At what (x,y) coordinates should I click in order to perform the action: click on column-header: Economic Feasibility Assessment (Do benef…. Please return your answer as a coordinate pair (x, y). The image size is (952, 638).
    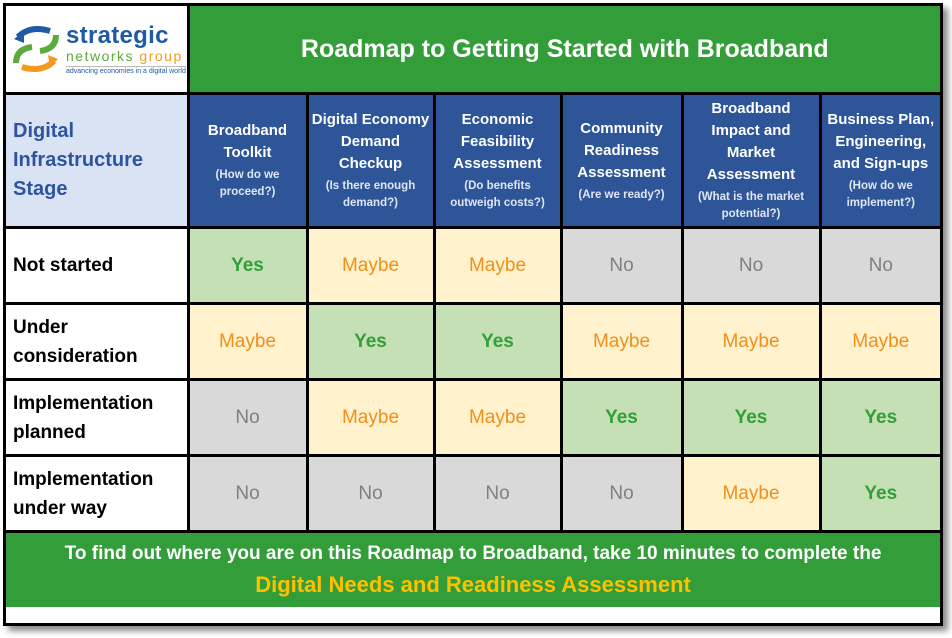
    Looking at the image, I should click on (497, 160).